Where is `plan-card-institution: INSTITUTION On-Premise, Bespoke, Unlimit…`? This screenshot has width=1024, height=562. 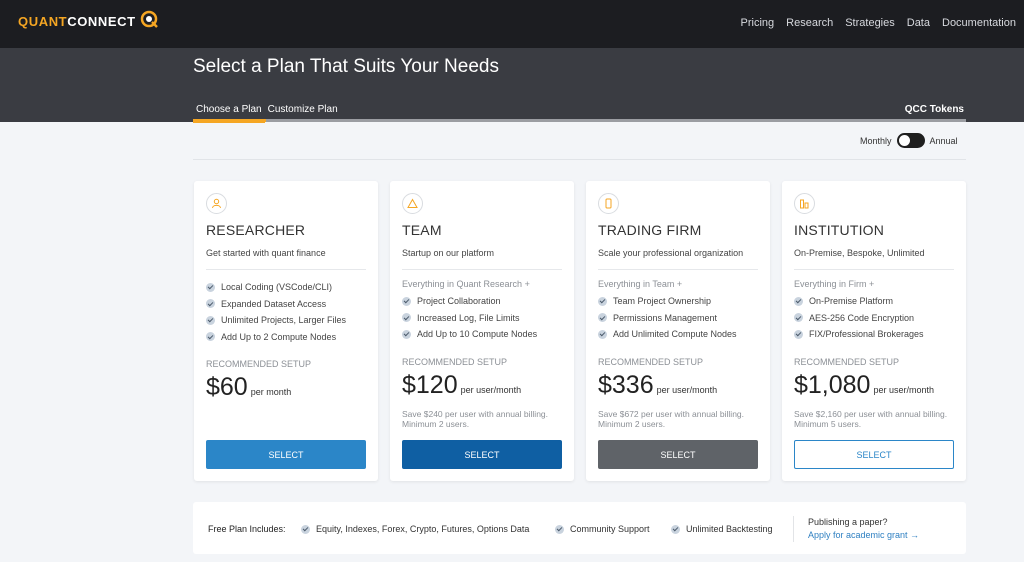
plan-card-institution: INSTITUTION On-Premise, Bespoke, Unlimit… is located at coordinates (874, 331).